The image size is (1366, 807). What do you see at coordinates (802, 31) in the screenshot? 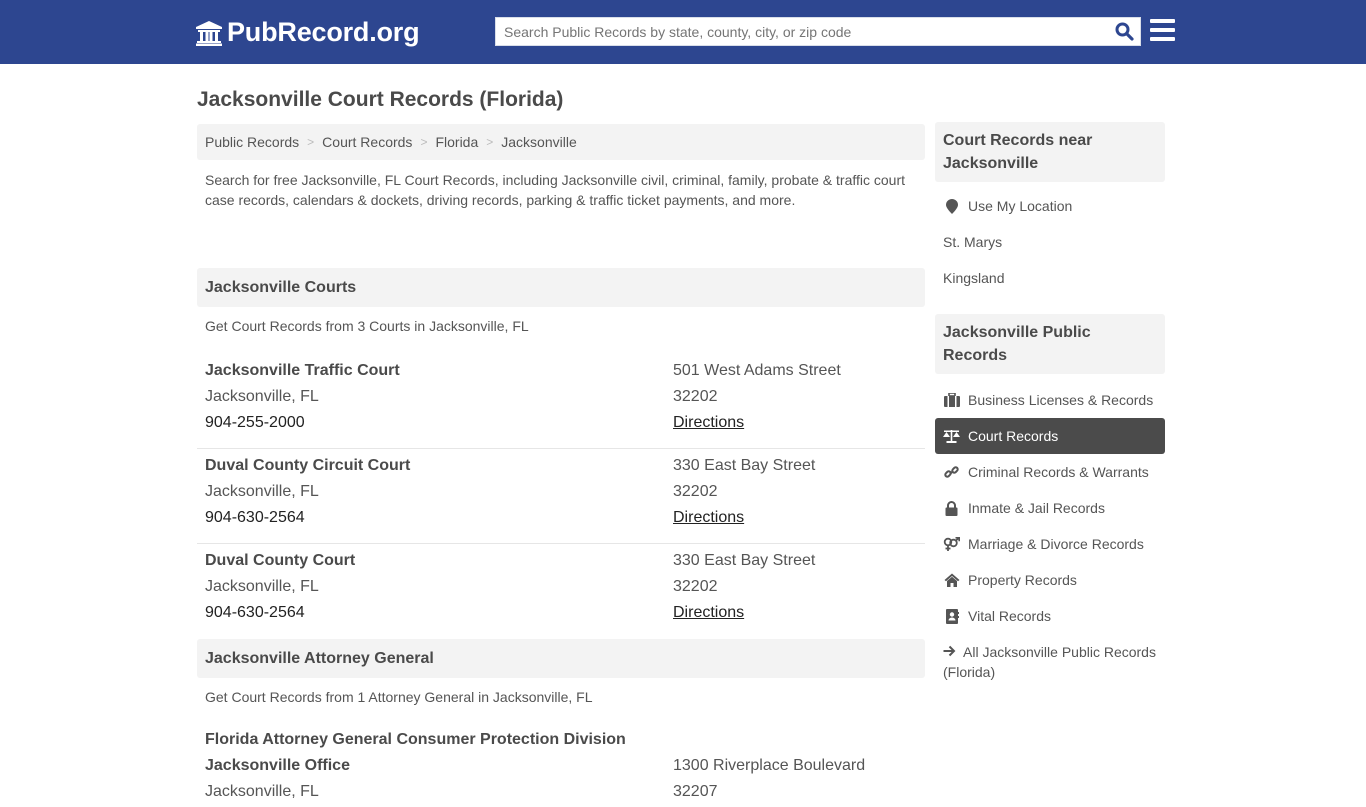
I see `search-input` at bounding box center [802, 31].